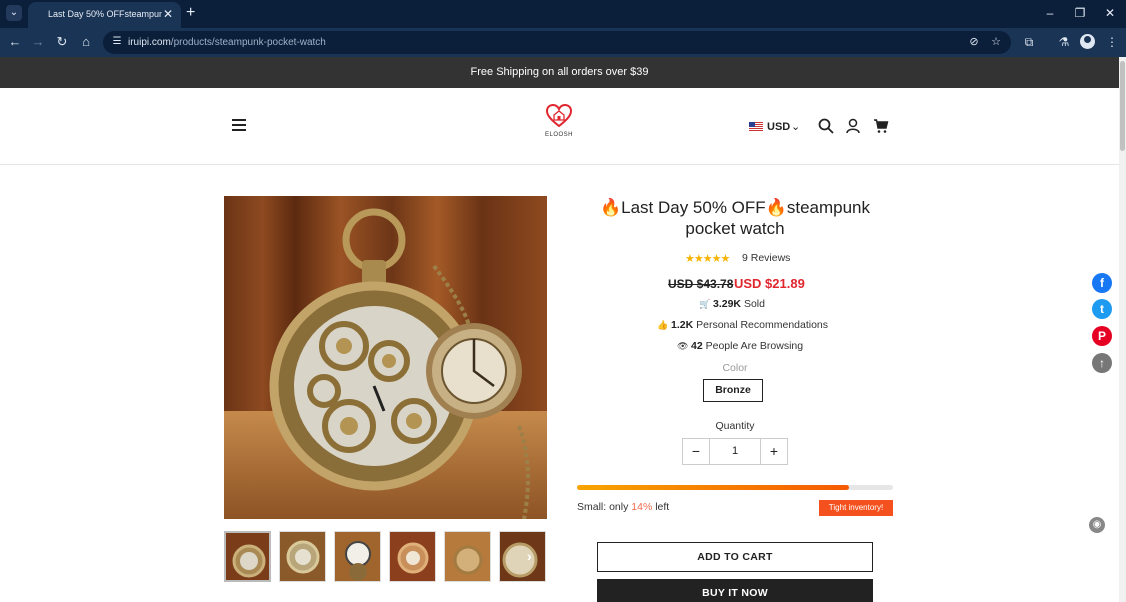 This screenshot has width=1126, height=602. Describe the element at coordinates (399, 363) in the screenshot. I see `pocket-watch-illustration` at that location.